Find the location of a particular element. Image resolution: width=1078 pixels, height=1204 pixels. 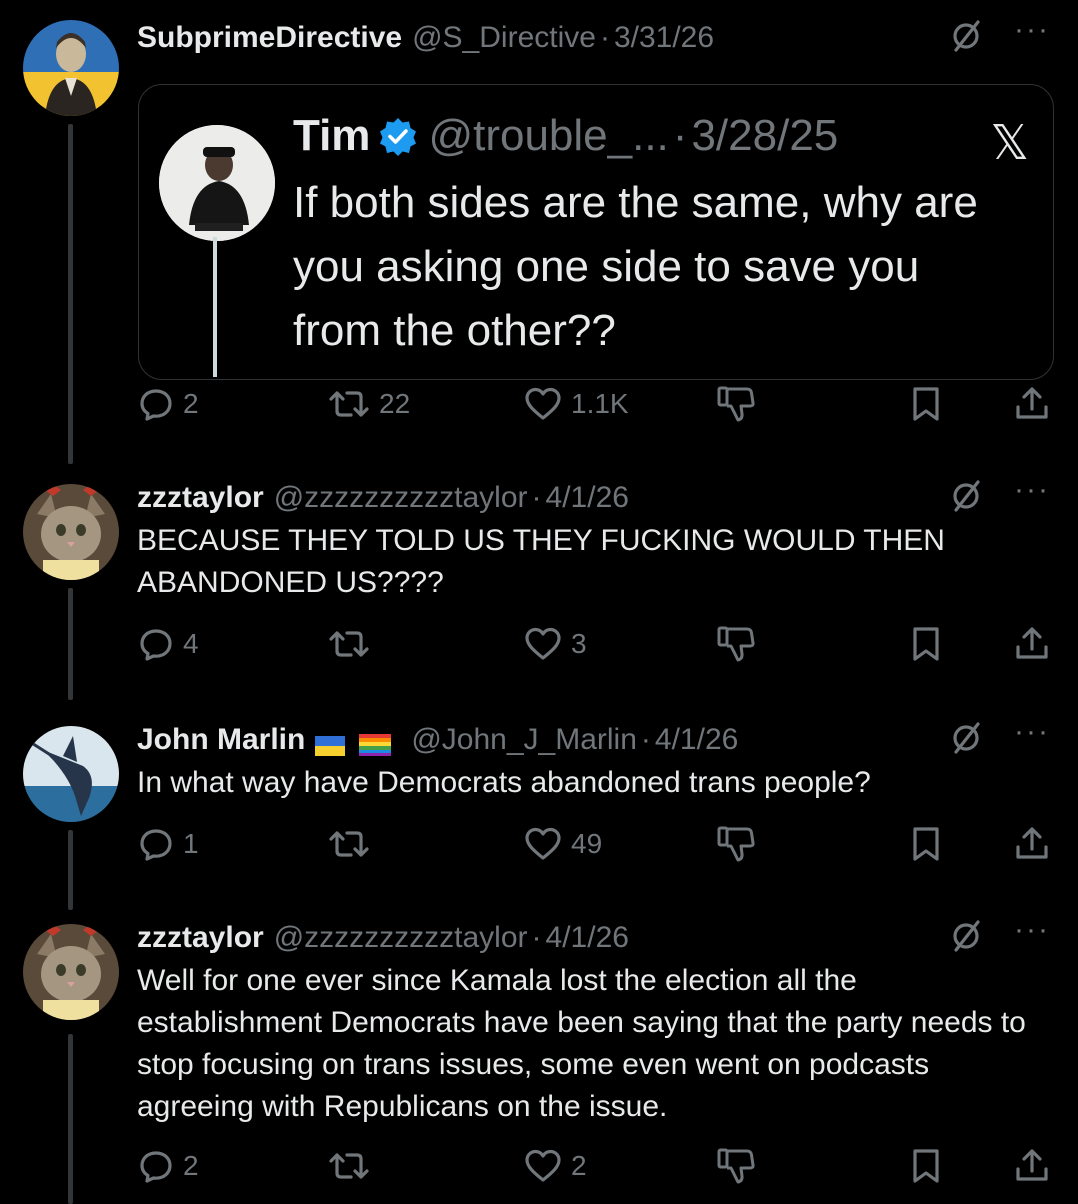

like-count: 1.1K is located at coordinates (600, 403).